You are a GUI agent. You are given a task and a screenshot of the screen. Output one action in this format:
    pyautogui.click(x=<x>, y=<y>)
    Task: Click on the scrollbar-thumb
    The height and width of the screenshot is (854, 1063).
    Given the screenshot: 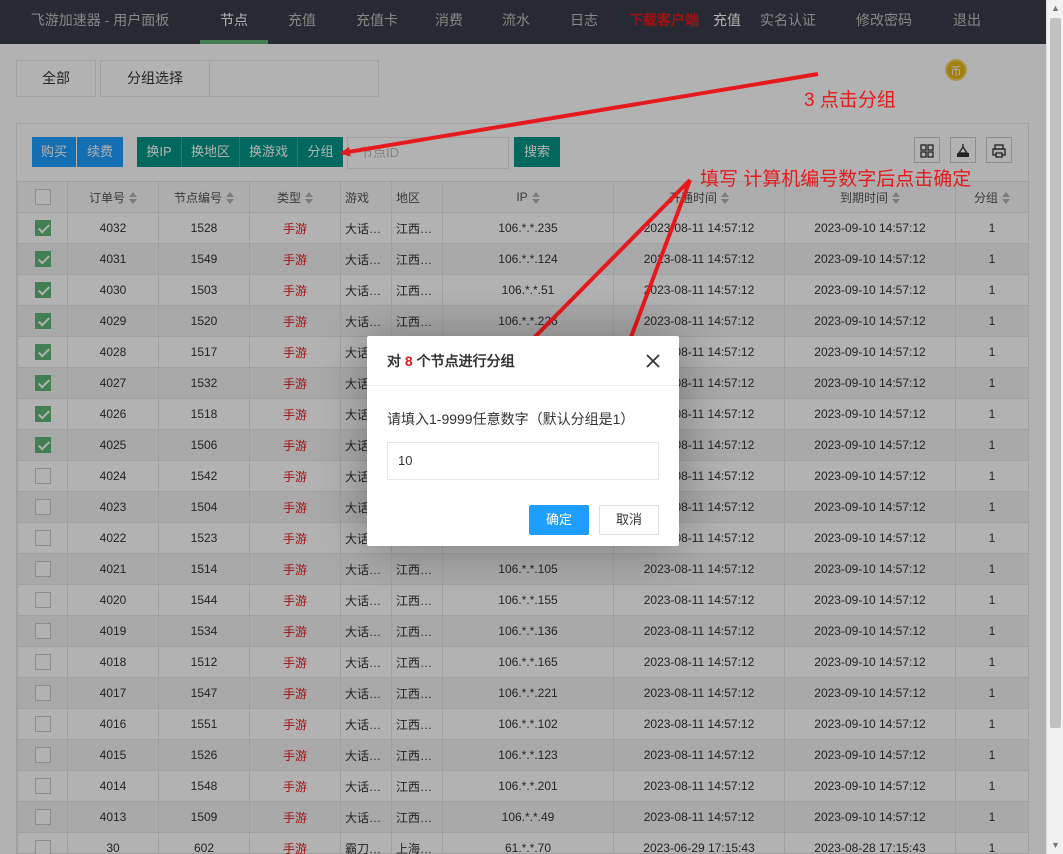 What is the action you would take?
    pyautogui.click(x=1055, y=373)
    